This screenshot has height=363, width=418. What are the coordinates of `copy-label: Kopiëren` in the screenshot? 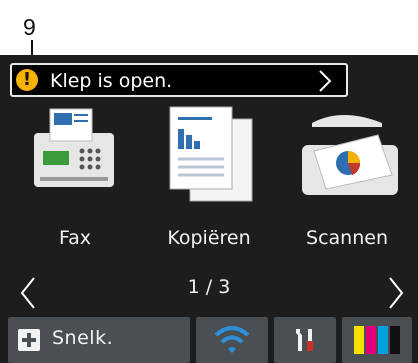 It's located at (209, 238).